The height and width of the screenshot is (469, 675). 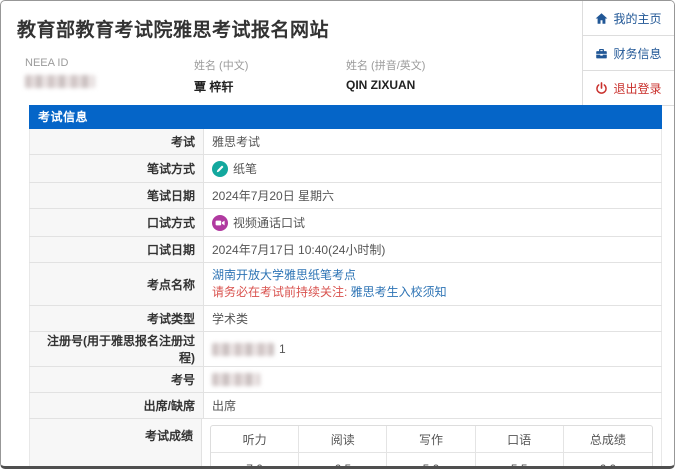 I want to click on score-header-listening: 听力, so click(x=255, y=439).